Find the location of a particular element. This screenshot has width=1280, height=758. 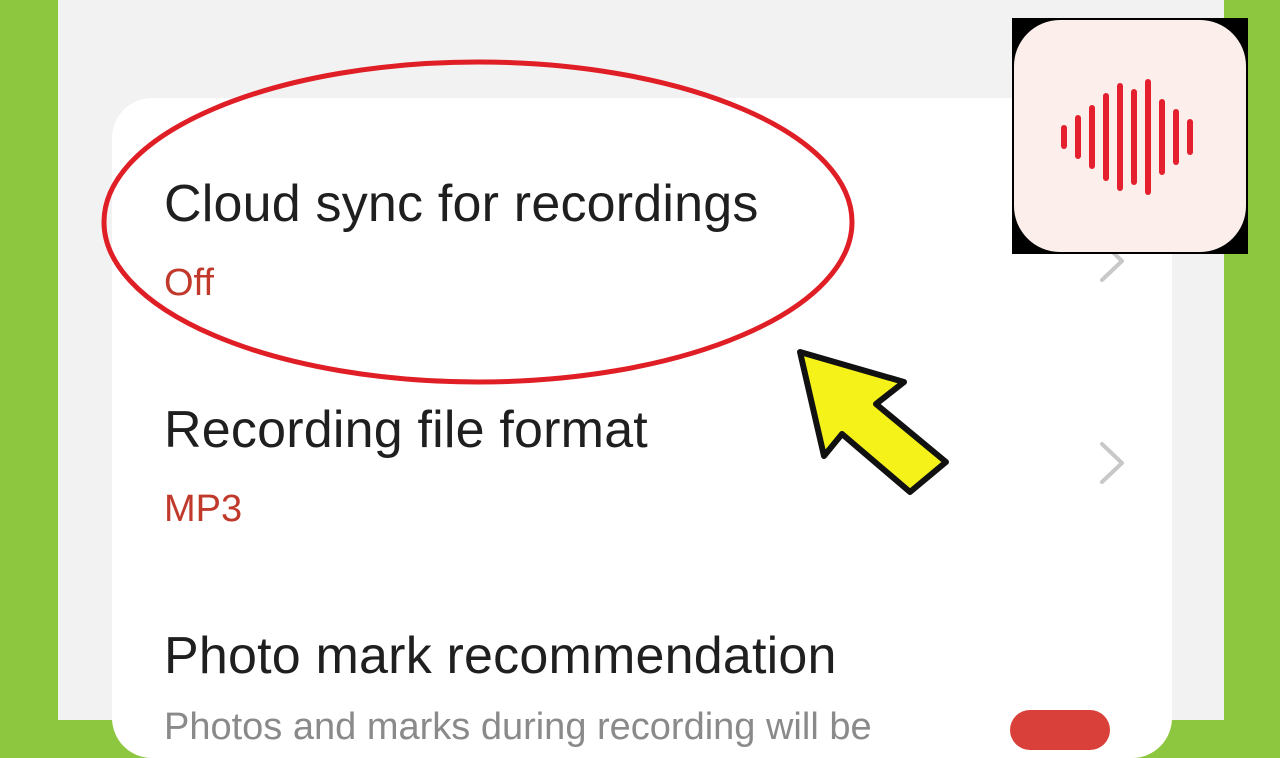

photo-mark-toggle is located at coordinates (1060, 730).